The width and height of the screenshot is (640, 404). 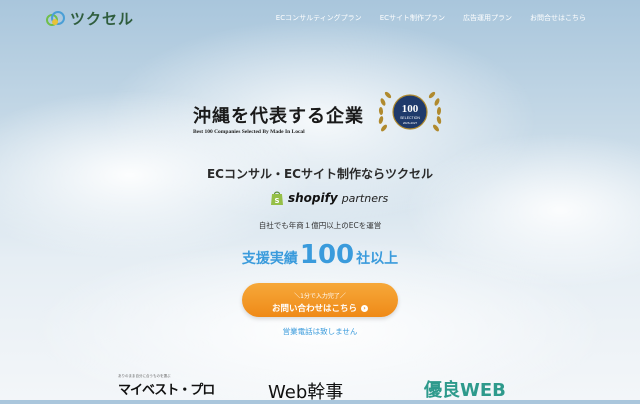 What do you see at coordinates (558, 18) in the screenshot?
I see `nav-contact: お問合せはこちら` at bounding box center [558, 18].